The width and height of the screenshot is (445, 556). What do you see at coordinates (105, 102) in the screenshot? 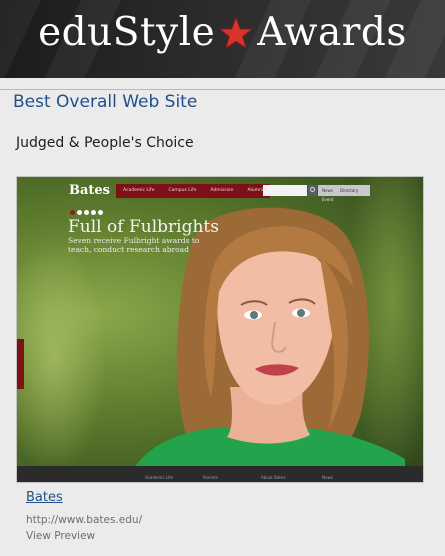
I see `award-category-title: Best Overall Web Site` at bounding box center [105, 102].